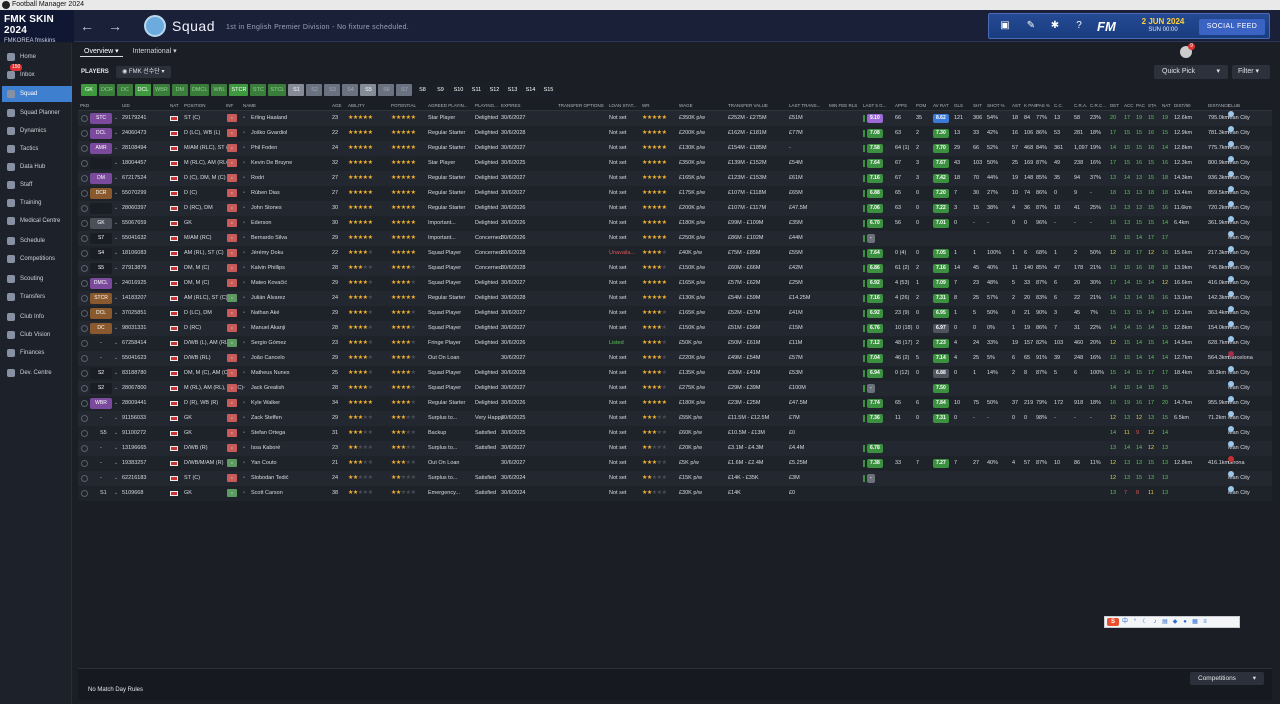 This screenshot has width=1280, height=704. I want to click on position-chip: STCL, so click(277, 90).